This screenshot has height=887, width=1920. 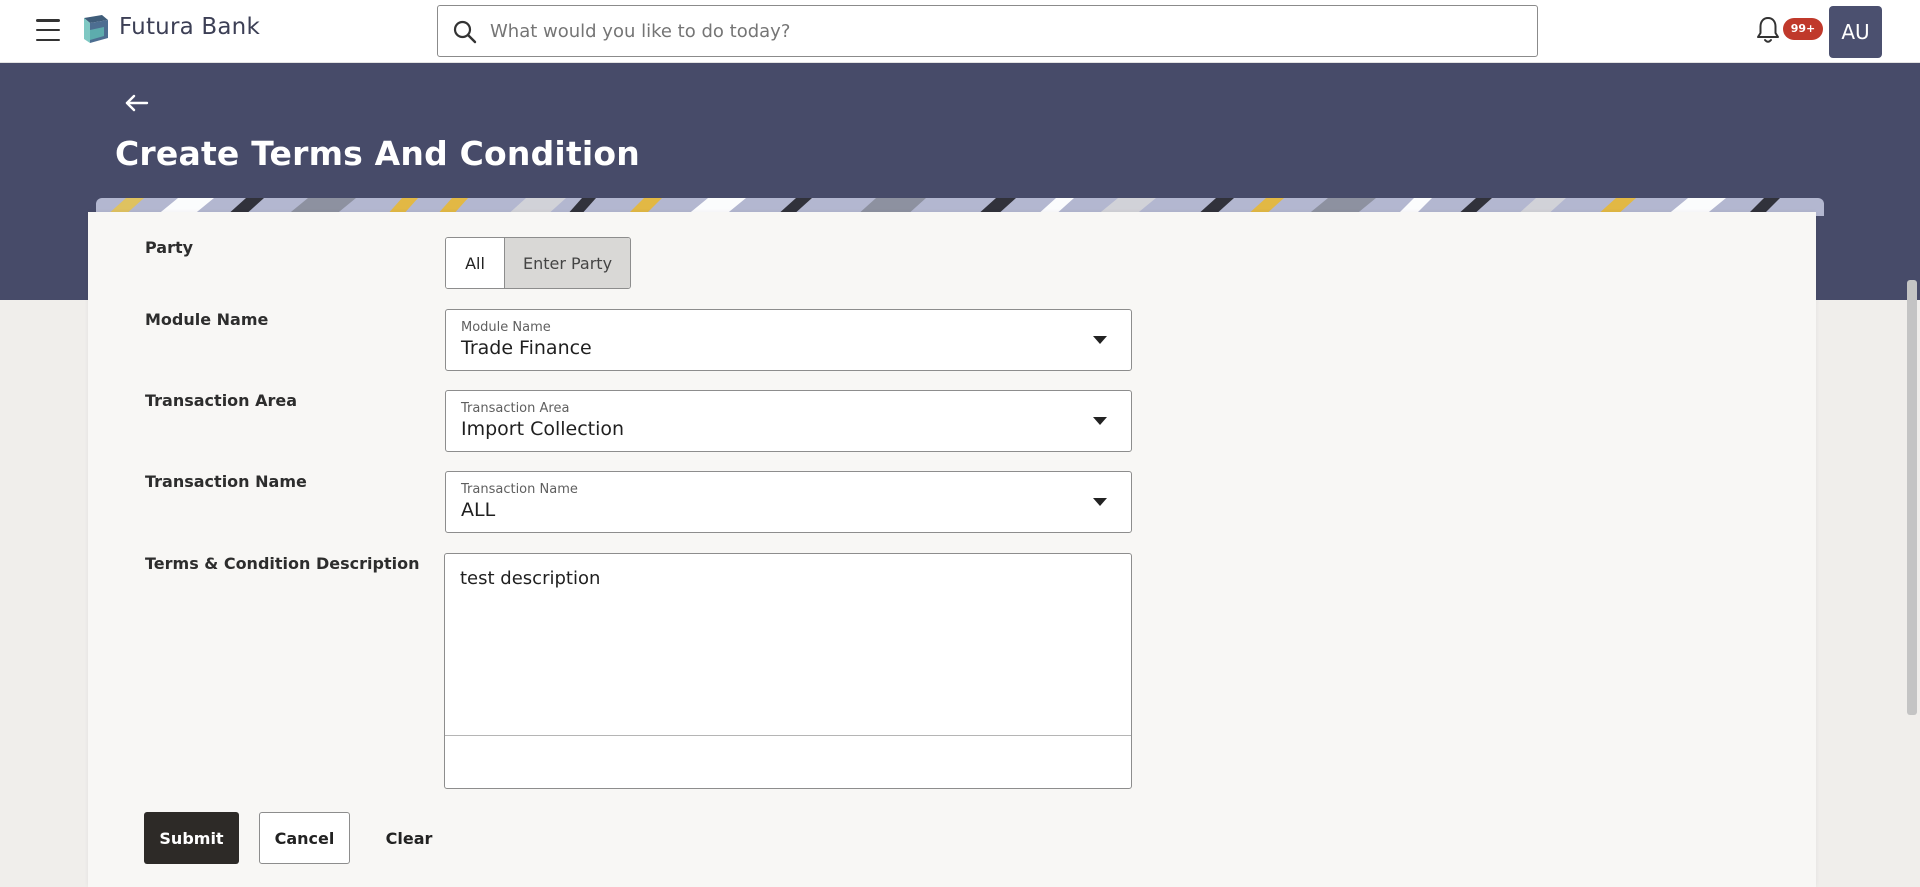 What do you see at coordinates (515, 408) in the screenshot?
I see `transaction-area-float-label: Transaction Area` at bounding box center [515, 408].